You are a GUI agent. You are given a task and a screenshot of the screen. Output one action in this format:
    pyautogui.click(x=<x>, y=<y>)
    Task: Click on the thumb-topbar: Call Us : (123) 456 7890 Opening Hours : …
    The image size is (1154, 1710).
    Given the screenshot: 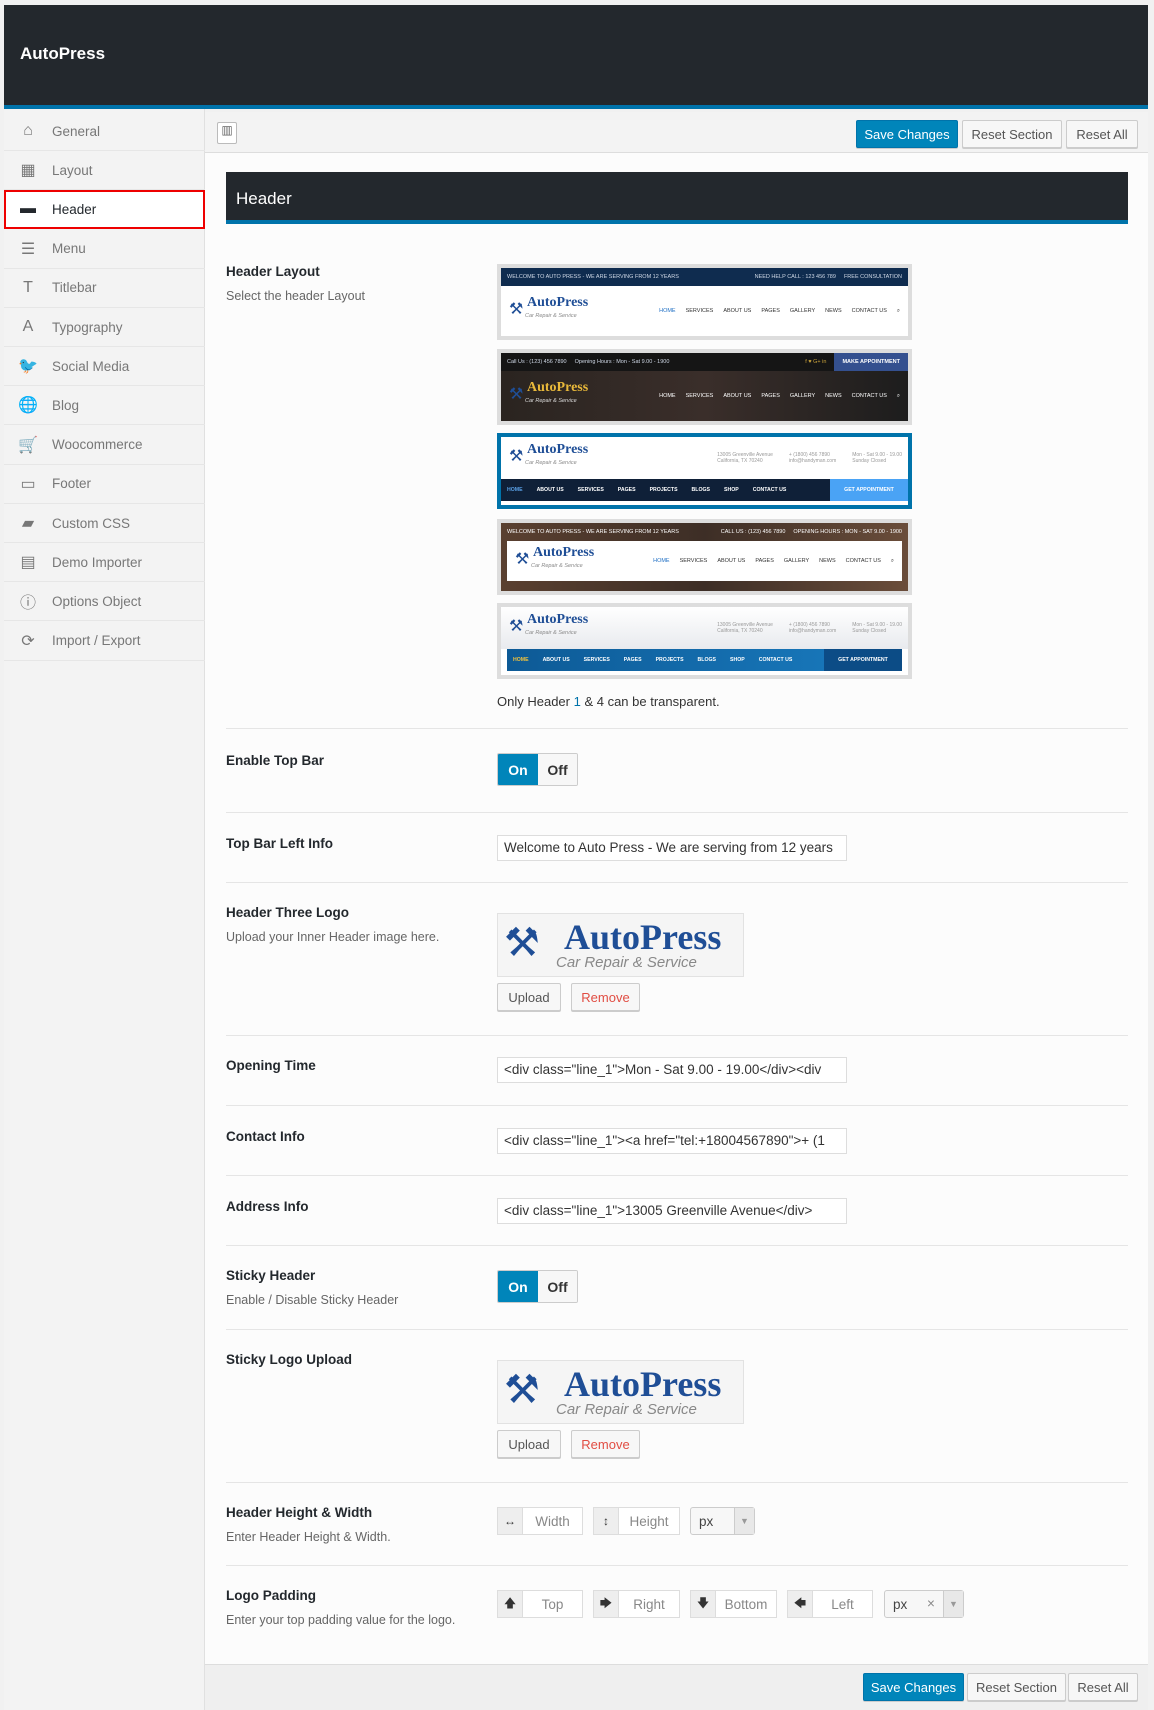 What is the action you would take?
    pyautogui.click(x=704, y=362)
    